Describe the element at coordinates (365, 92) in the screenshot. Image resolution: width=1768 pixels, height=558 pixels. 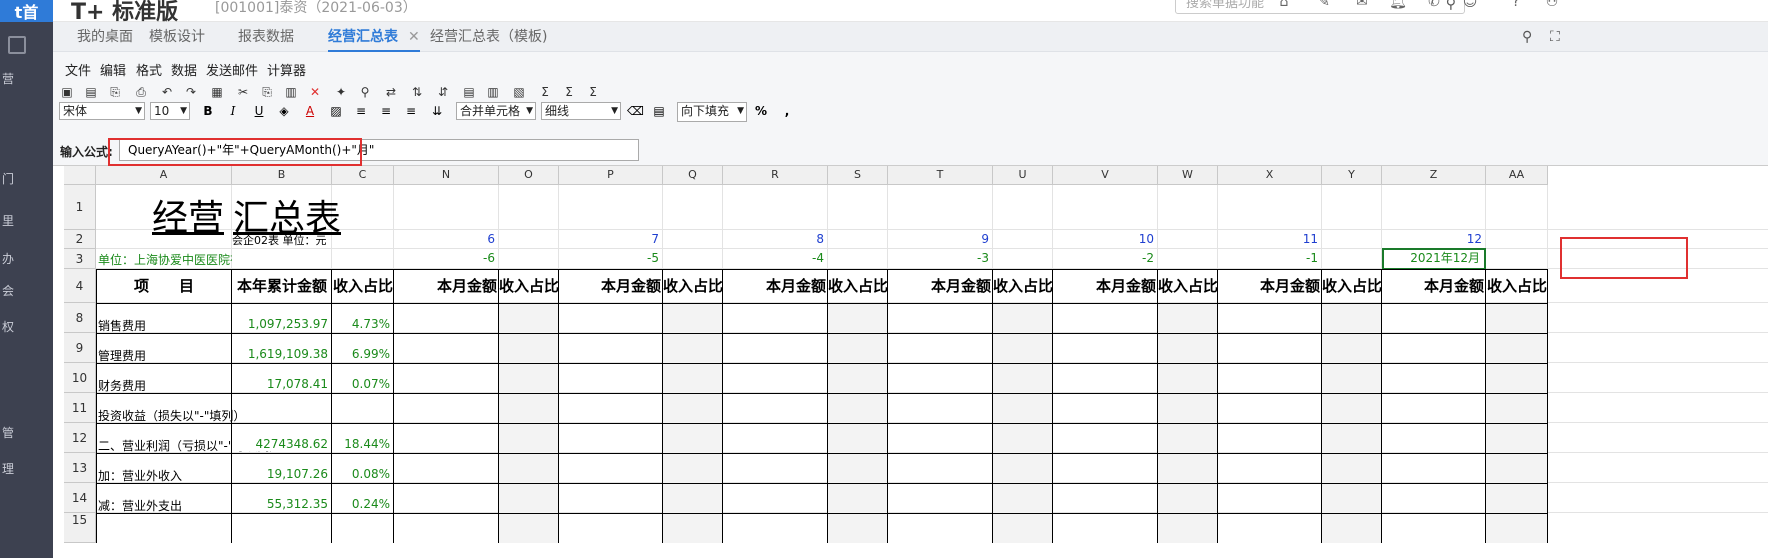
I see `find-icon: ⚲` at that location.